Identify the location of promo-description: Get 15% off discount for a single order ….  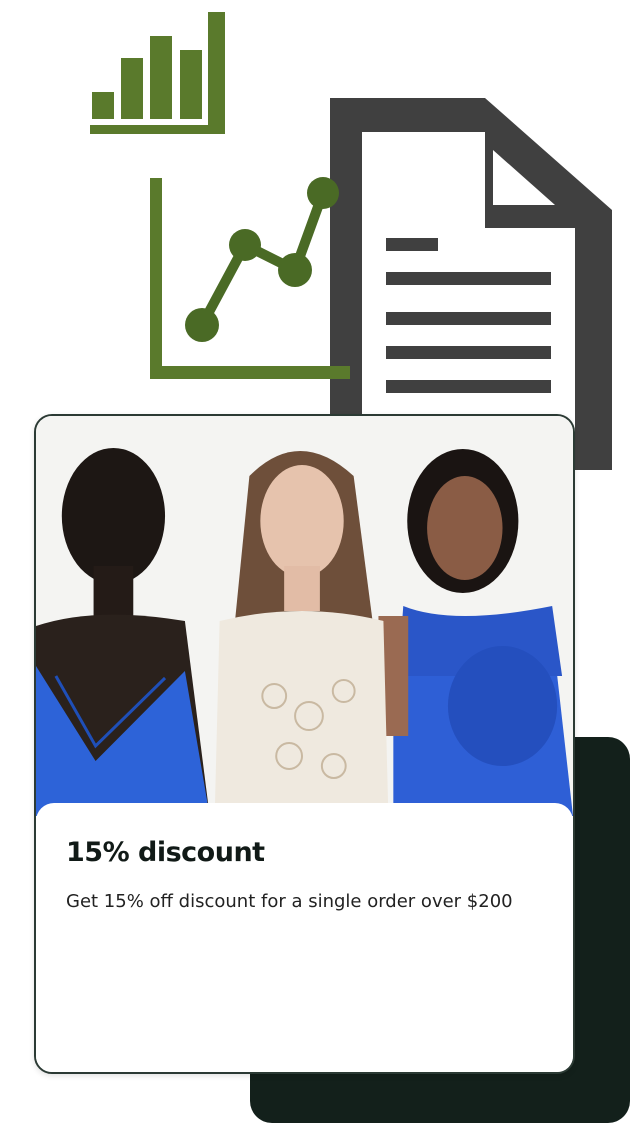
(289, 901).